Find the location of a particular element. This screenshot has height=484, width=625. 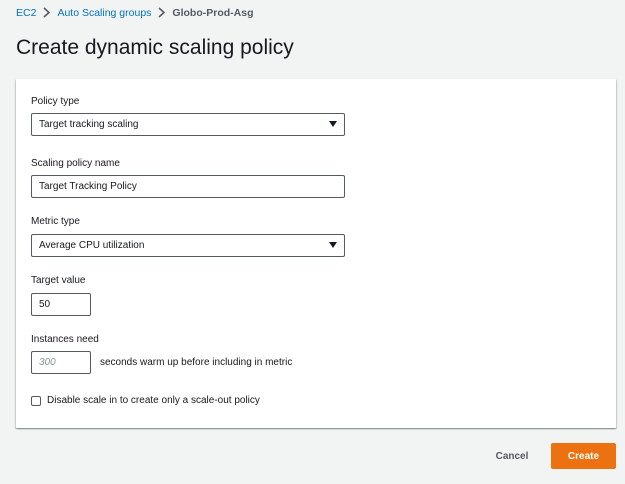

instances-need-label: Instances need is located at coordinates (65, 339).